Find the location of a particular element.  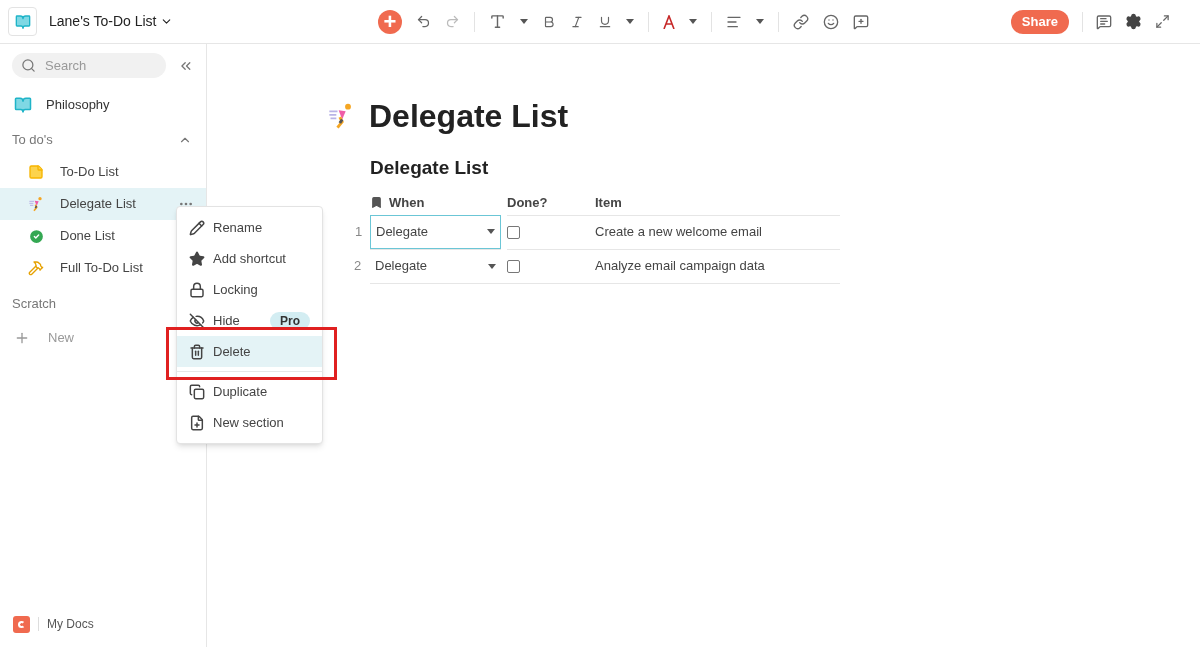

comments-icon is located at coordinates (1104, 21).